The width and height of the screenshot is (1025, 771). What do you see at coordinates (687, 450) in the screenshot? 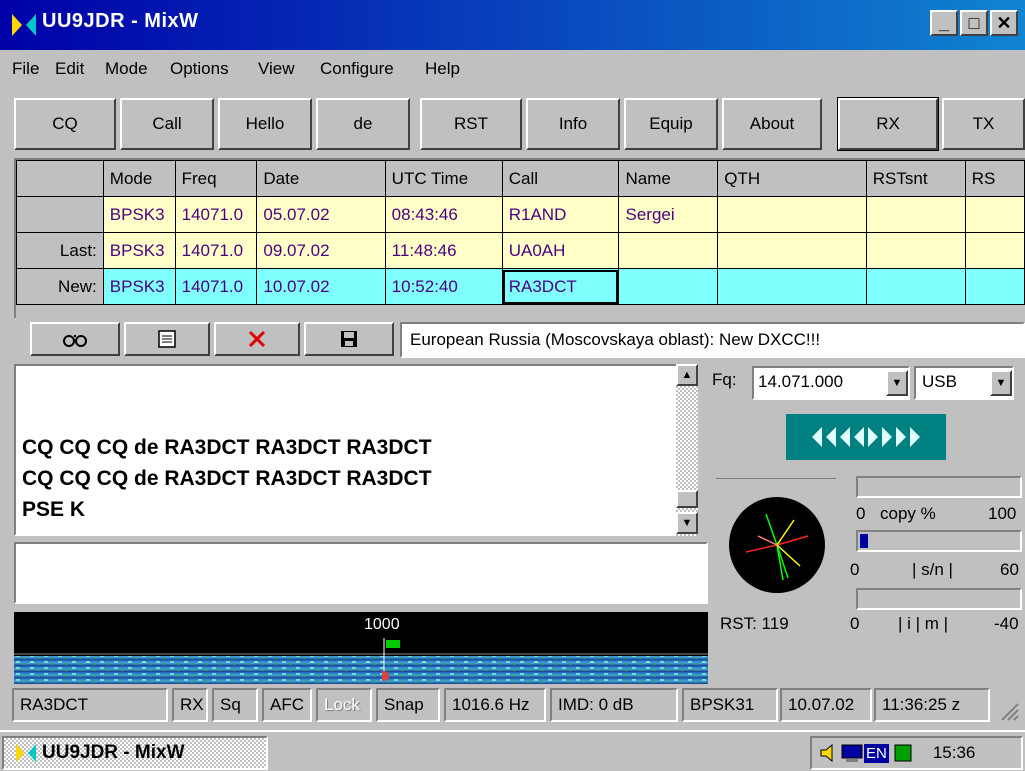
I see `rx-scrollbar` at bounding box center [687, 450].